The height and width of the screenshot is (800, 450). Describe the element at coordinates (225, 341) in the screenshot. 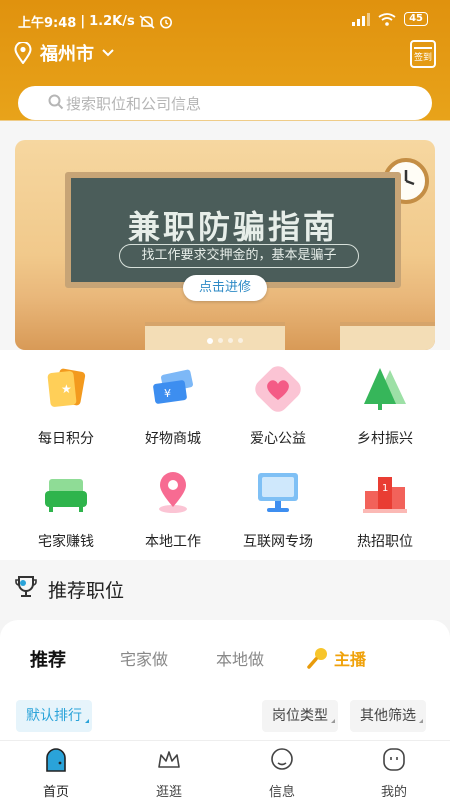

I see `carousel-dots` at that location.